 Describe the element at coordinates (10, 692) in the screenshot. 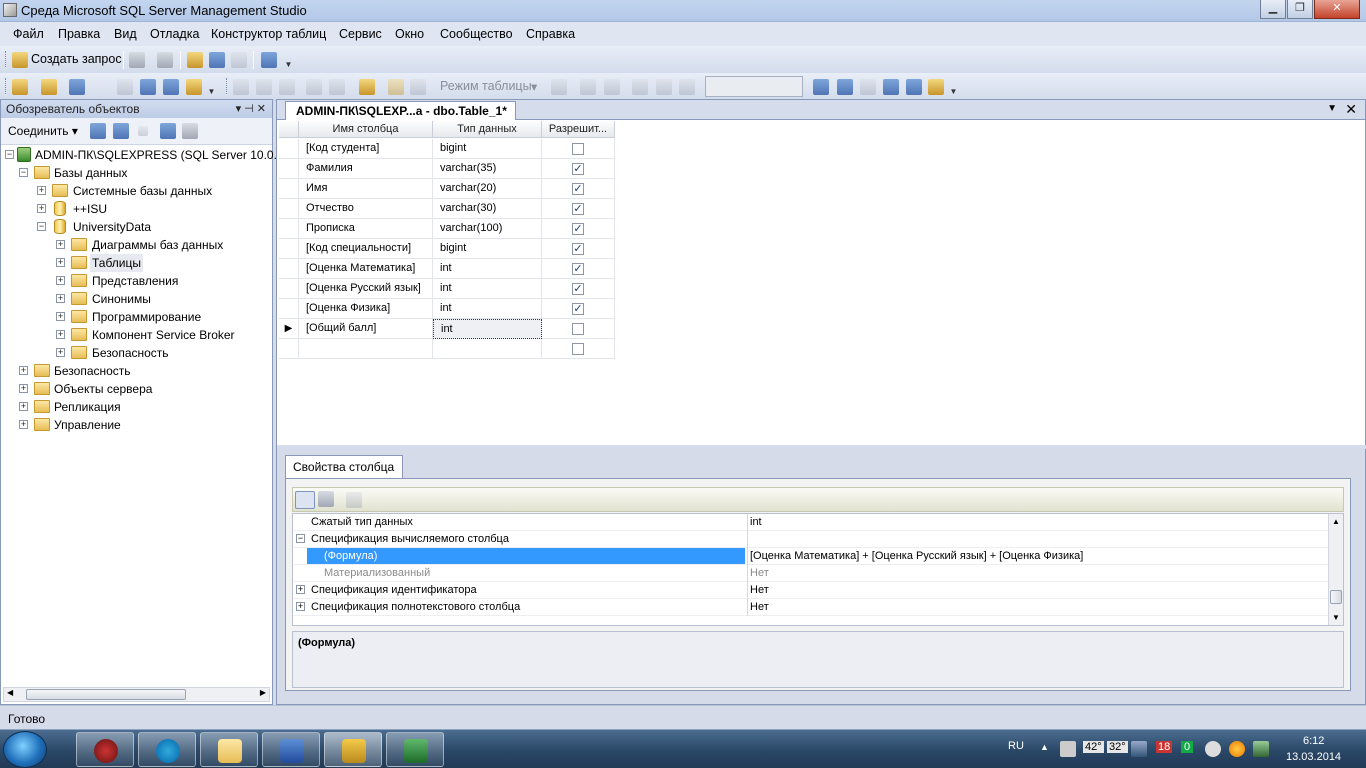

I see `scroll-left-icon: ◀` at that location.